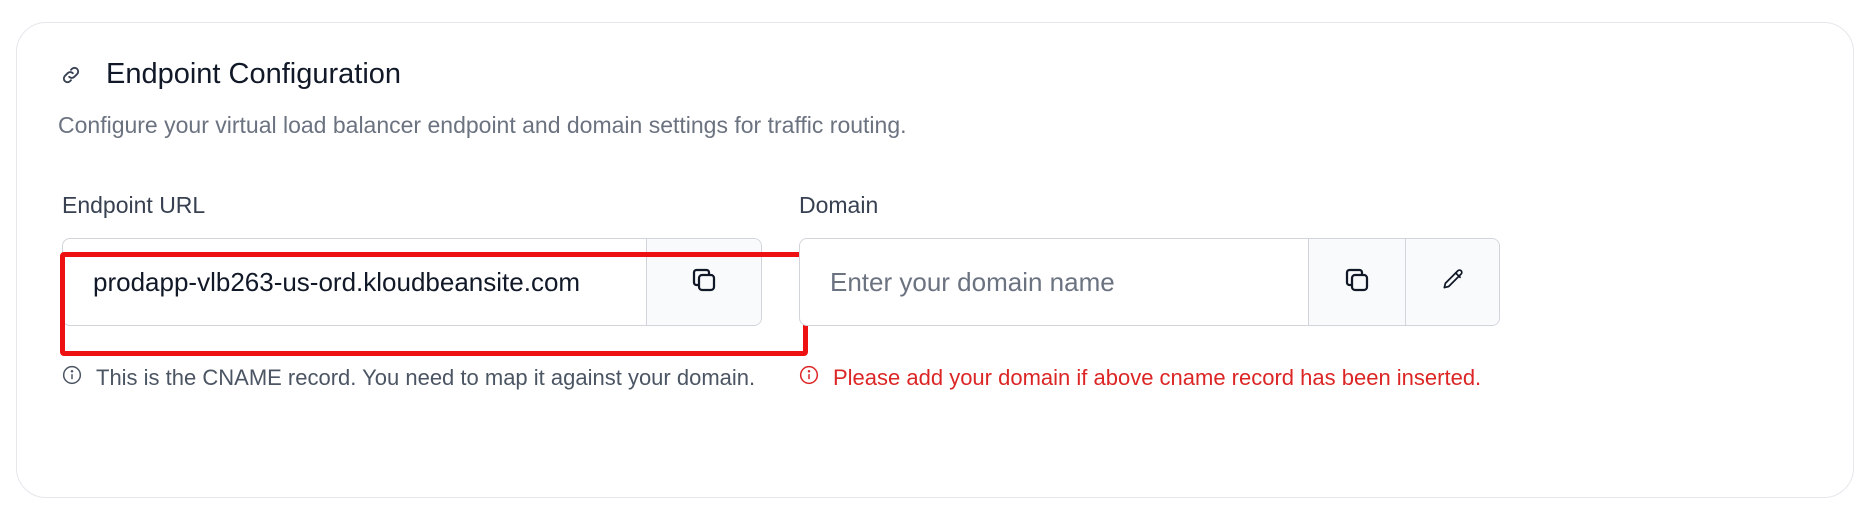 This screenshot has height=518, width=1874. I want to click on endpoint-url-label: Endpoint URL, so click(134, 205).